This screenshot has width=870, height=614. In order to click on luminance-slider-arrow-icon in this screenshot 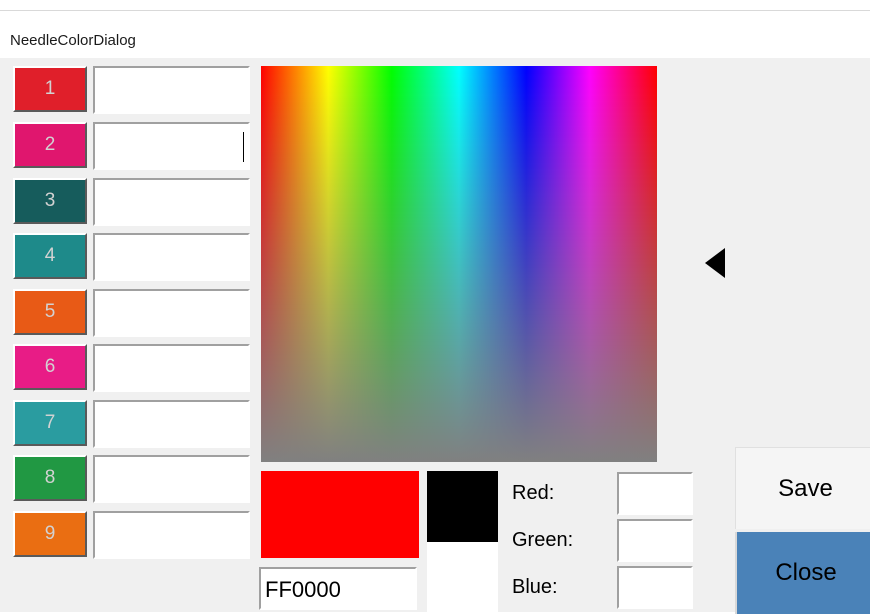, I will do `click(715, 263)`.